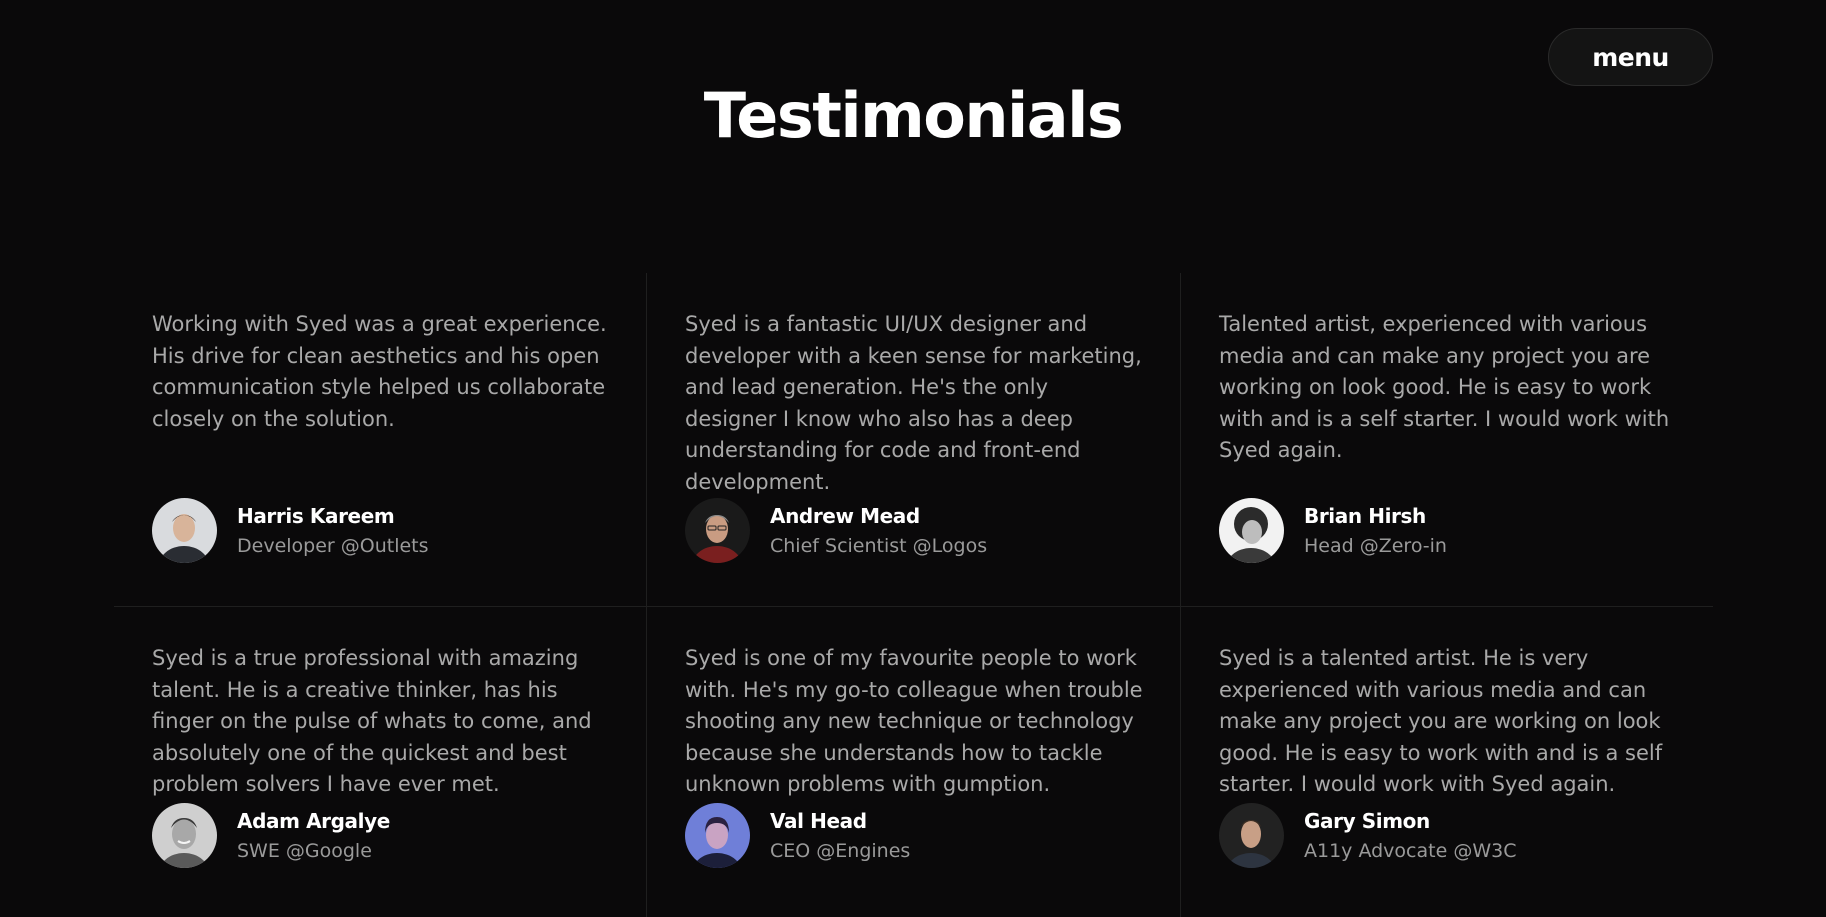 Image resolution: width=1826 pixels, height=917 pixels. What do you see at coordinates (1410, 850) in the screenshot?
I see `author-role: A11y Advocate @W3C` at bounding box center [1410, 850].